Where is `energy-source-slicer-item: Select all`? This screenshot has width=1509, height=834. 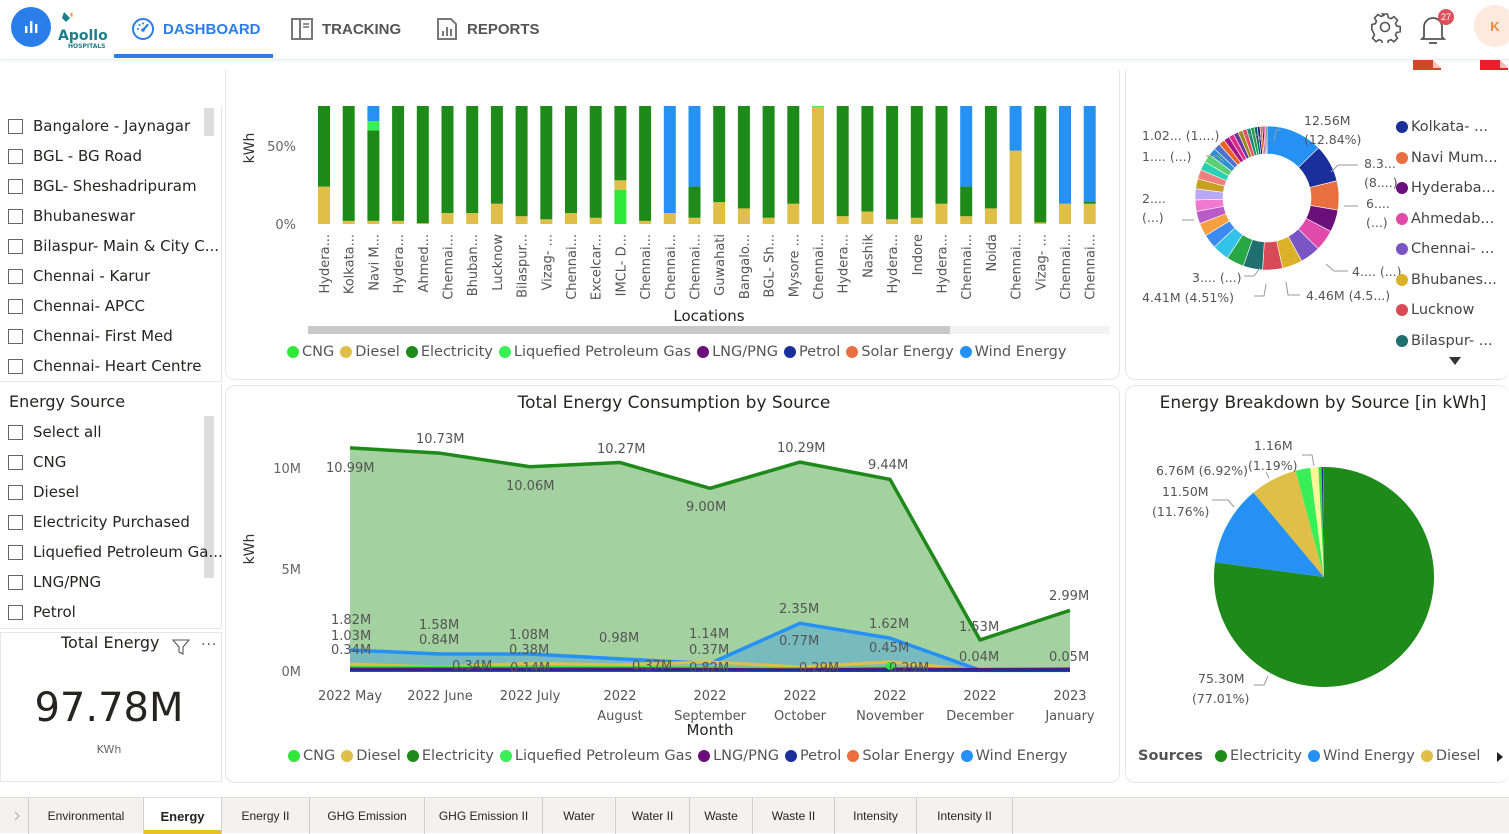
energy-source-slicer-item: Select all is located at coordinates (55, 432).